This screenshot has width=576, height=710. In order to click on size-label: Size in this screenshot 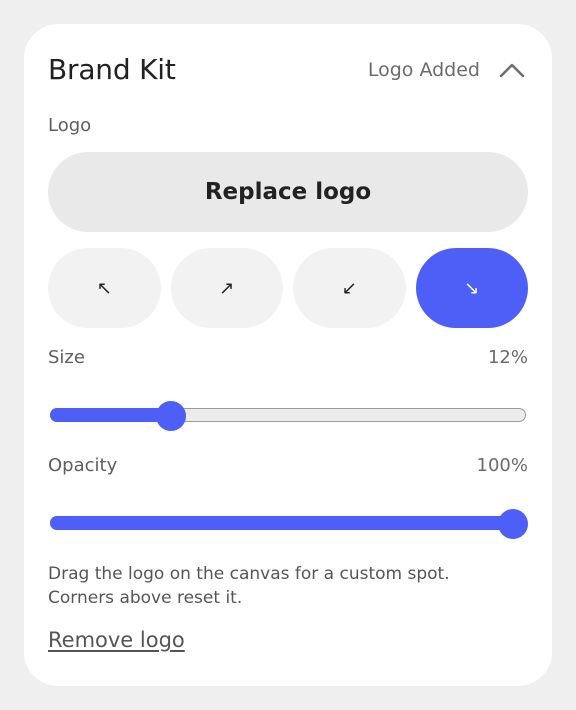, I will do `click(66, 357)`.